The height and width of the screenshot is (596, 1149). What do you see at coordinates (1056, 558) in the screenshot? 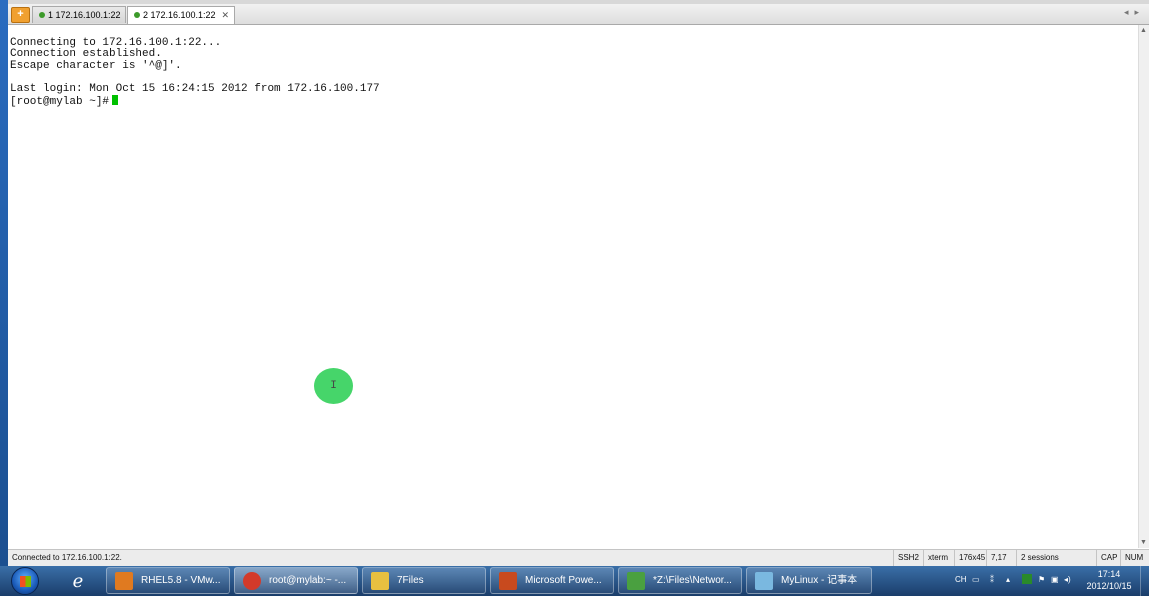
I see `status-sessions: 2 sessions` at bounding box center [1056, 558].